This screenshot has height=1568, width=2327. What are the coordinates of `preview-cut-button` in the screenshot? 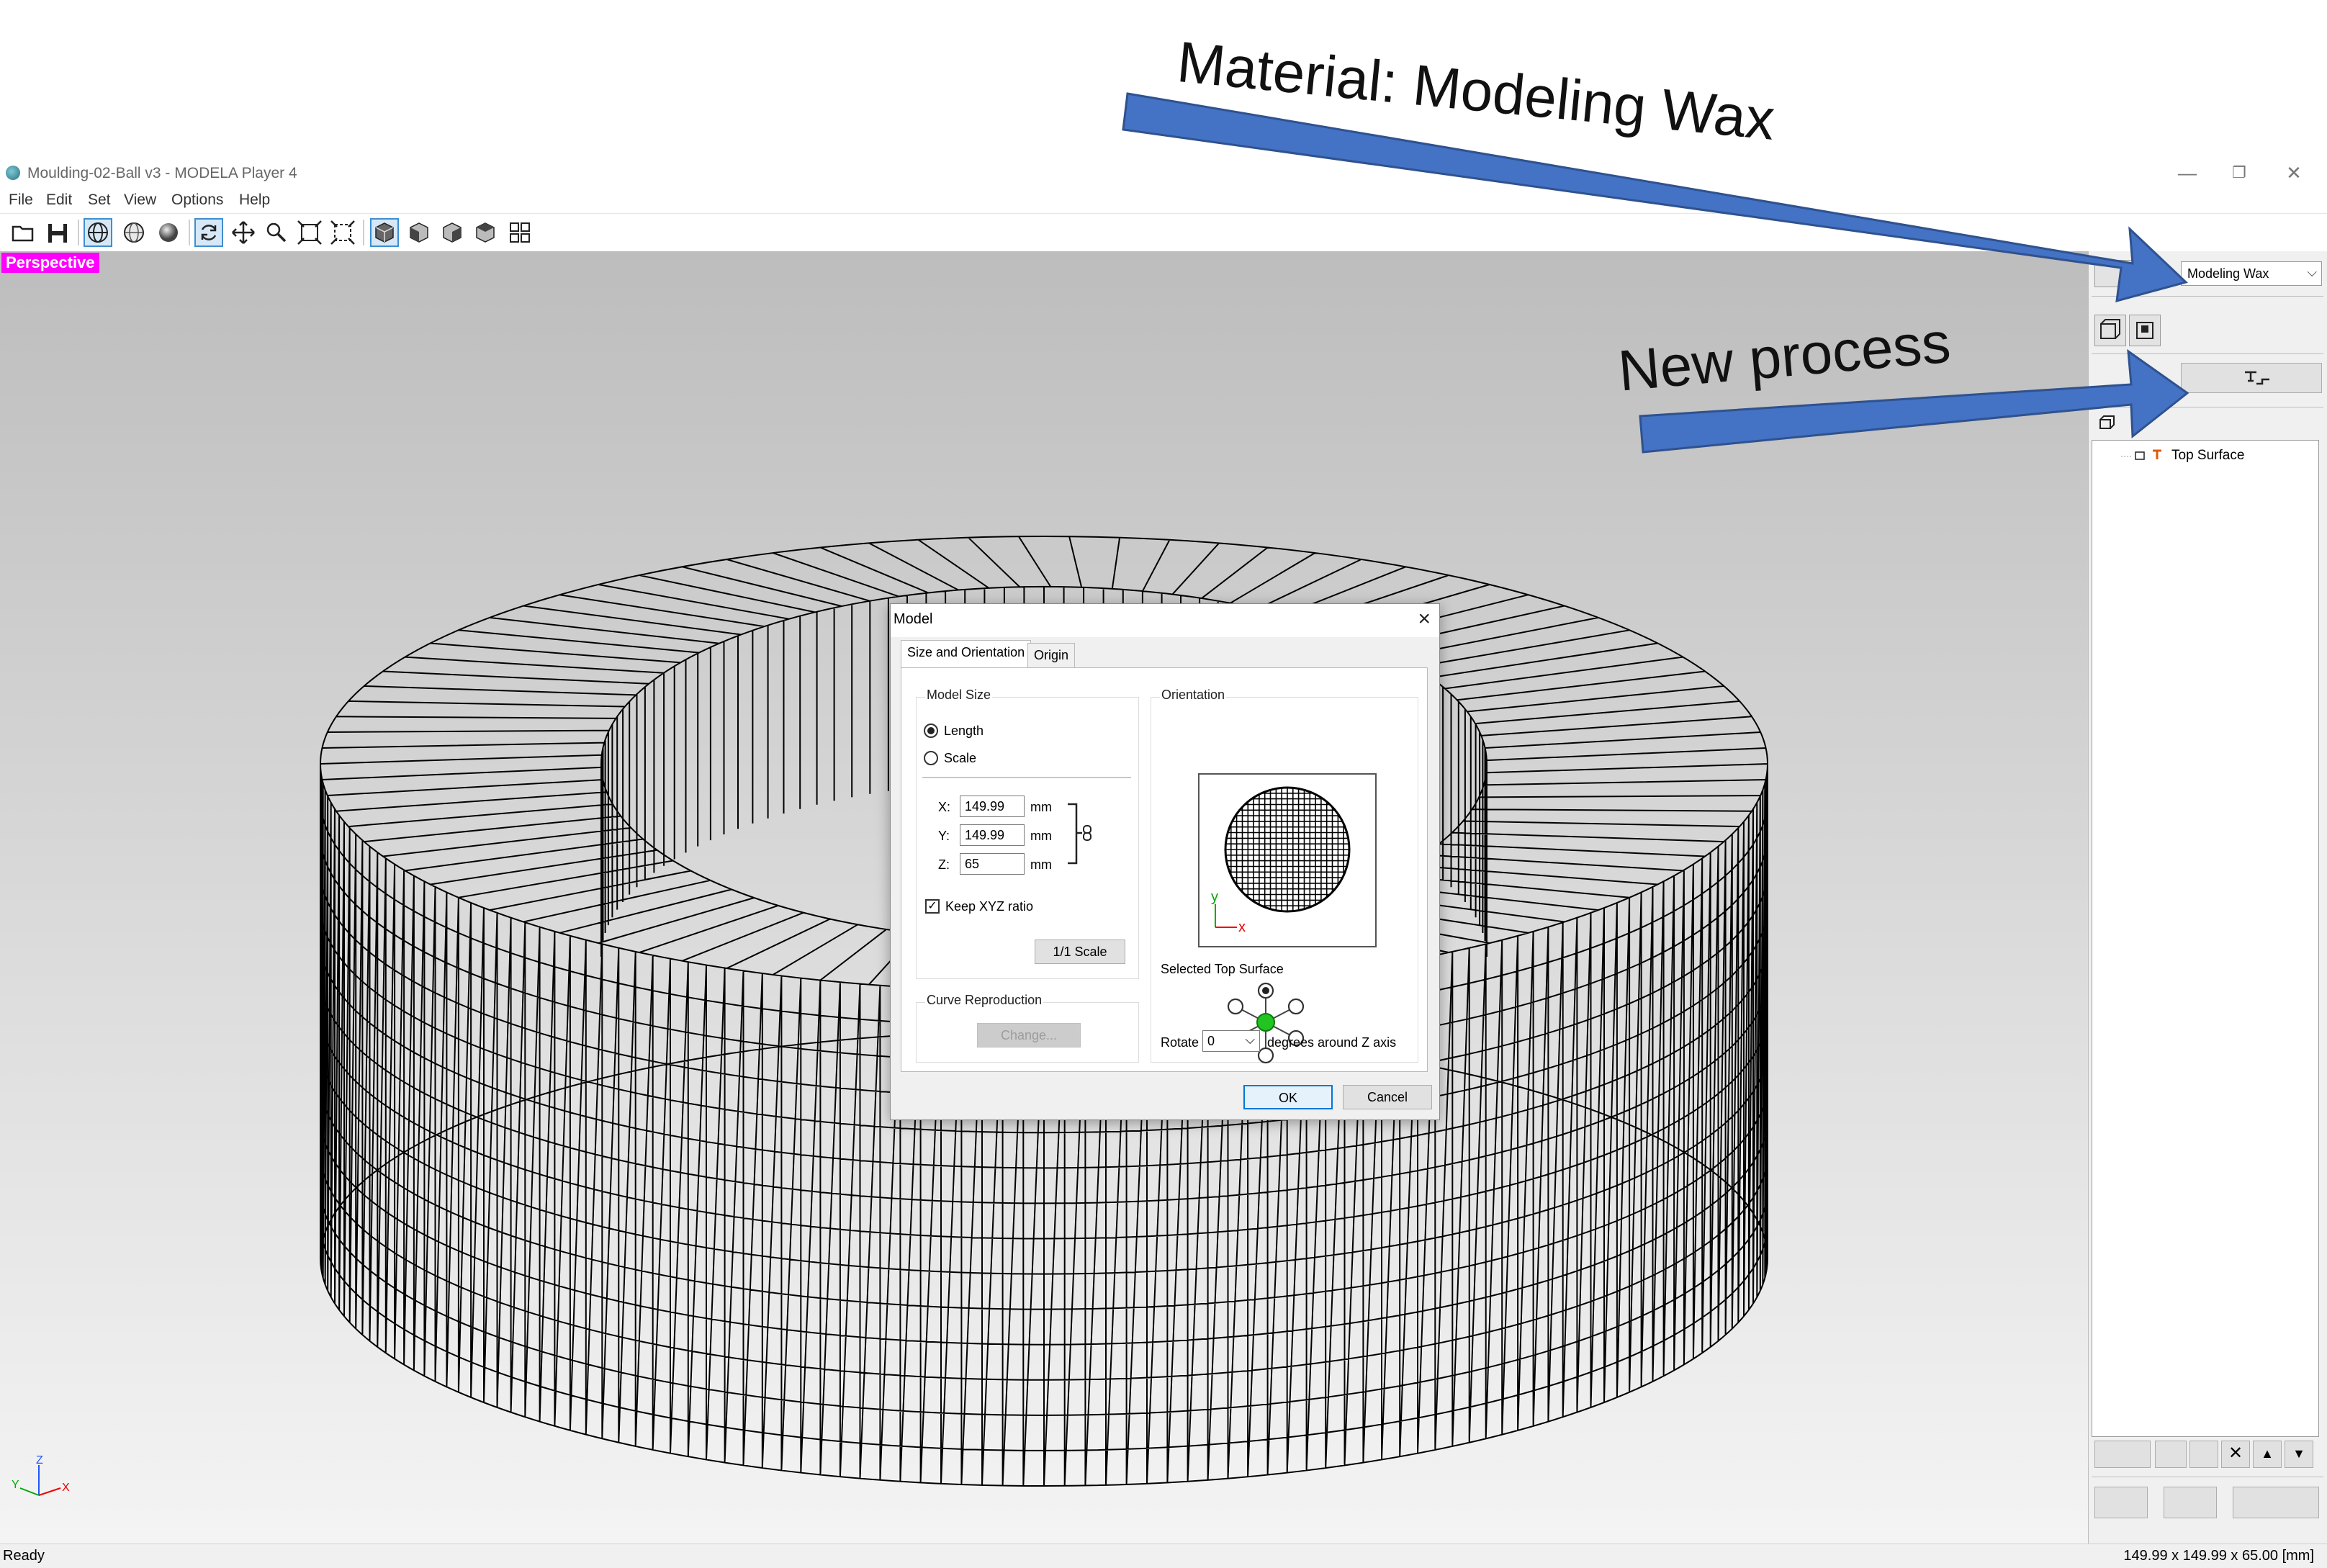 It's located at (2121, 1502).